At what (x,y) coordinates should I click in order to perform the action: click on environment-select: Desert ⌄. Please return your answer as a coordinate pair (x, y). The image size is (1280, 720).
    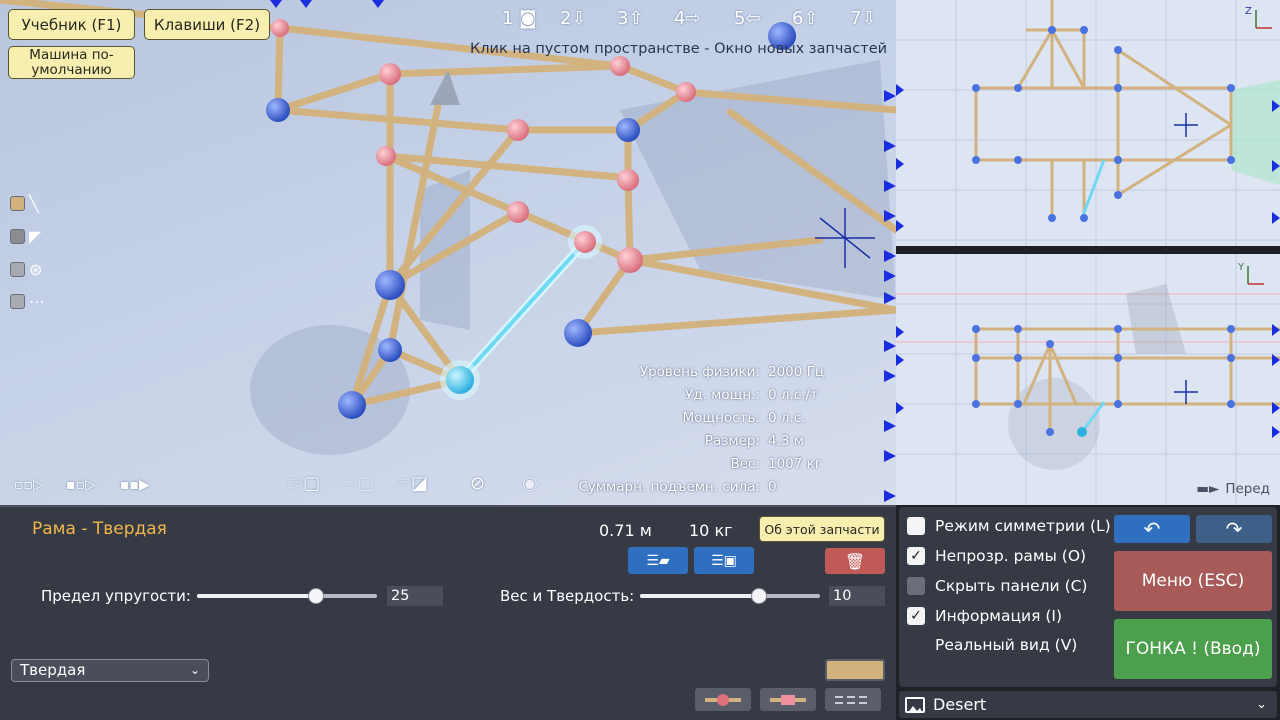
    Looking at the image, I should click on (1088, 704).